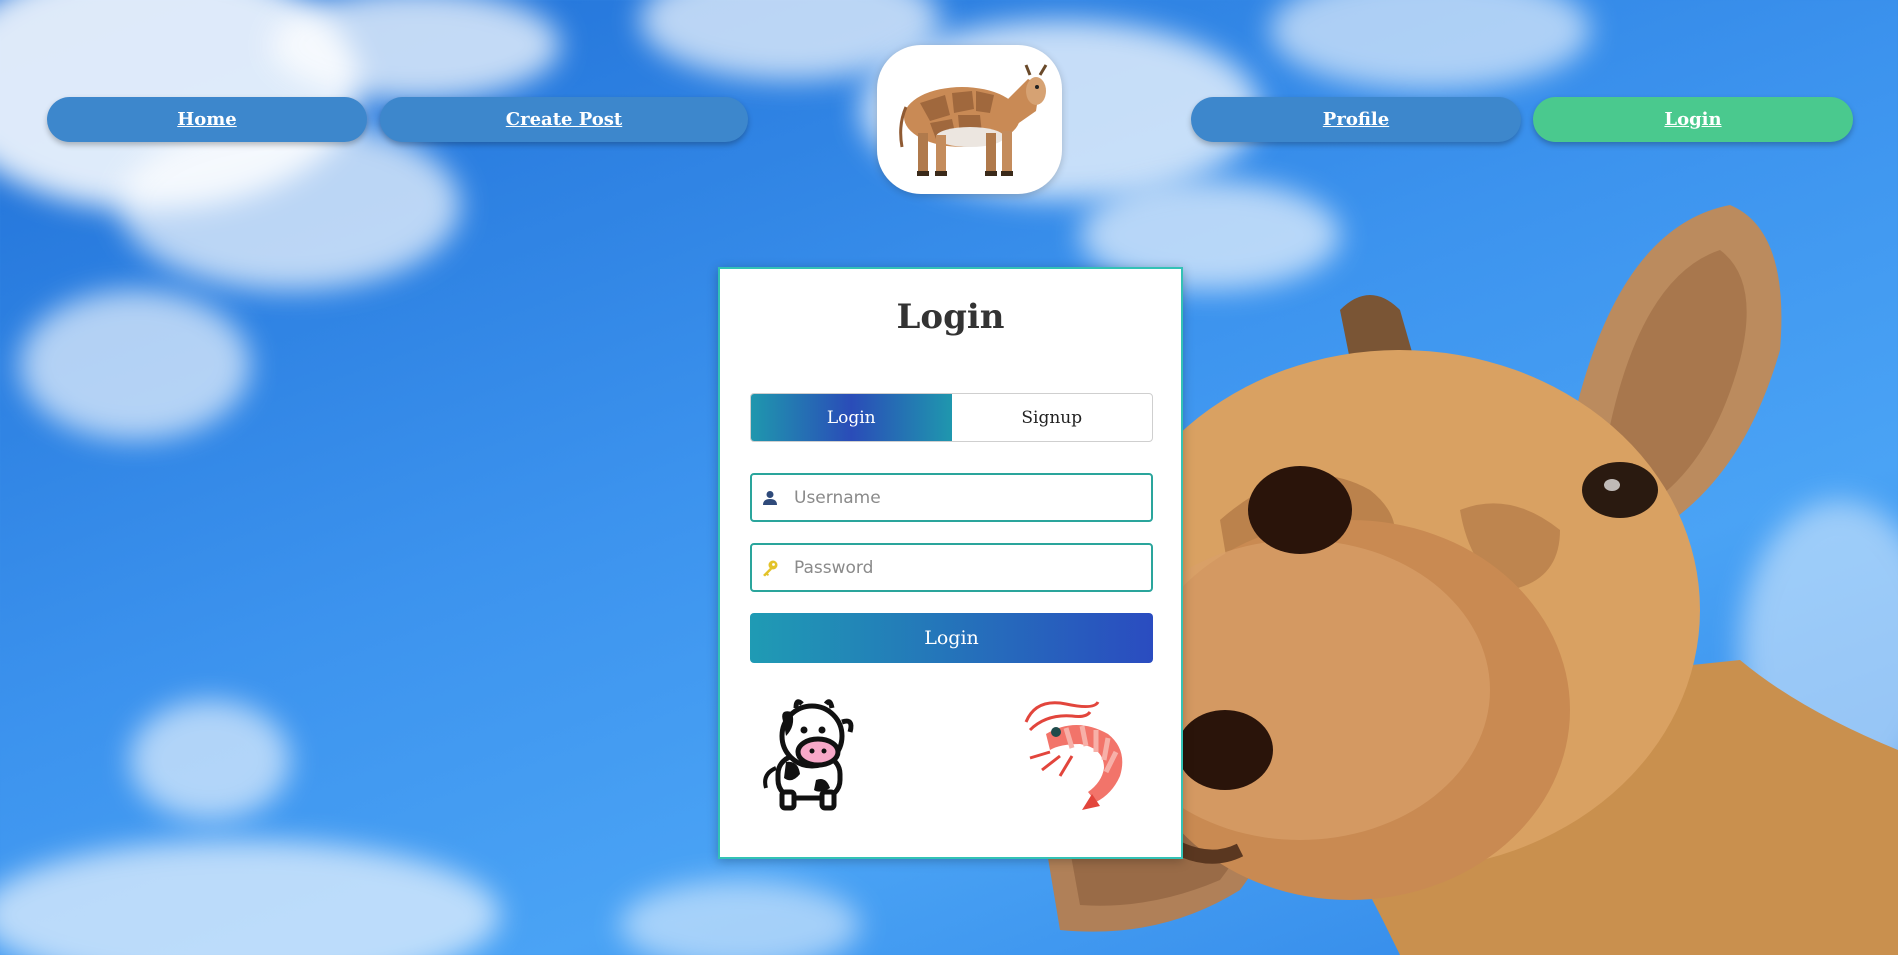 The image size is (1898, 955). I want to click on logo, so click(969, 119).